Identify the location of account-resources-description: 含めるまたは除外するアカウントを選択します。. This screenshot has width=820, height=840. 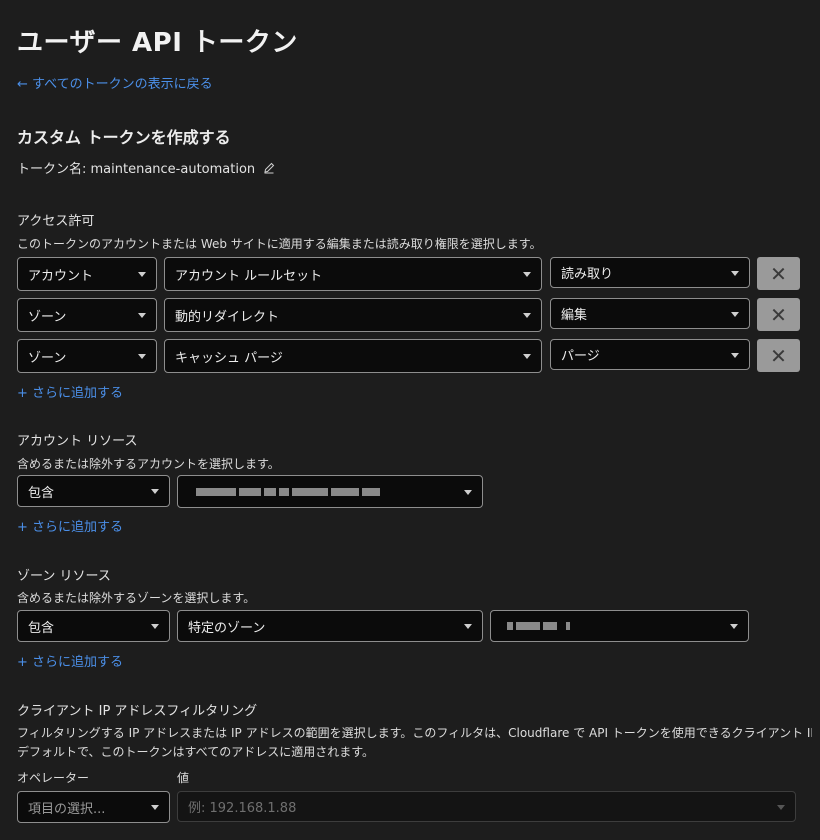
(148, 464).